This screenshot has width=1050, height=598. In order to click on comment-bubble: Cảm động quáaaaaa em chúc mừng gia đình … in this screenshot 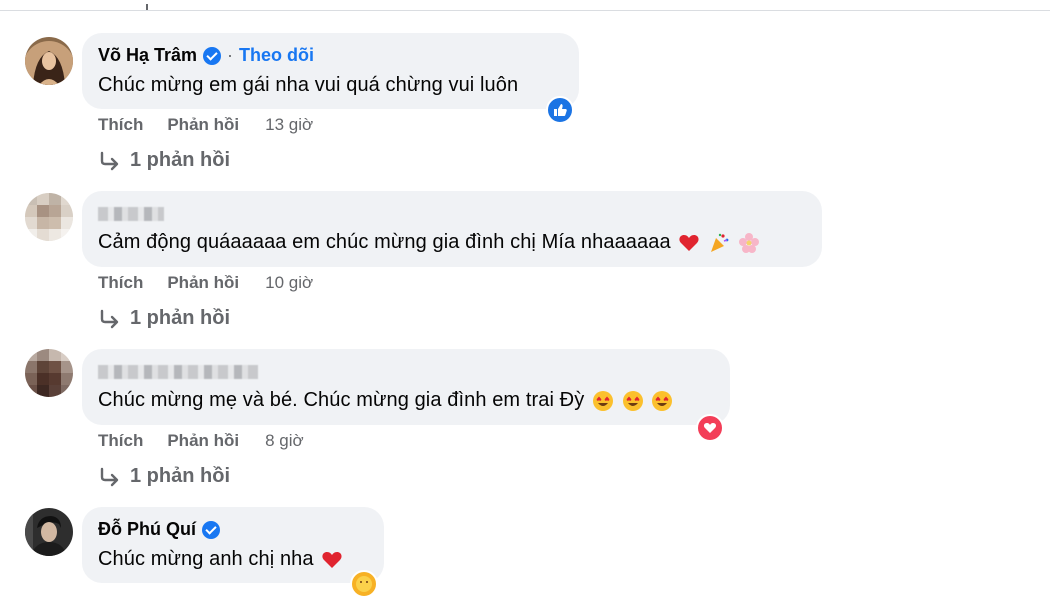, I will do `click(452, 229)`.